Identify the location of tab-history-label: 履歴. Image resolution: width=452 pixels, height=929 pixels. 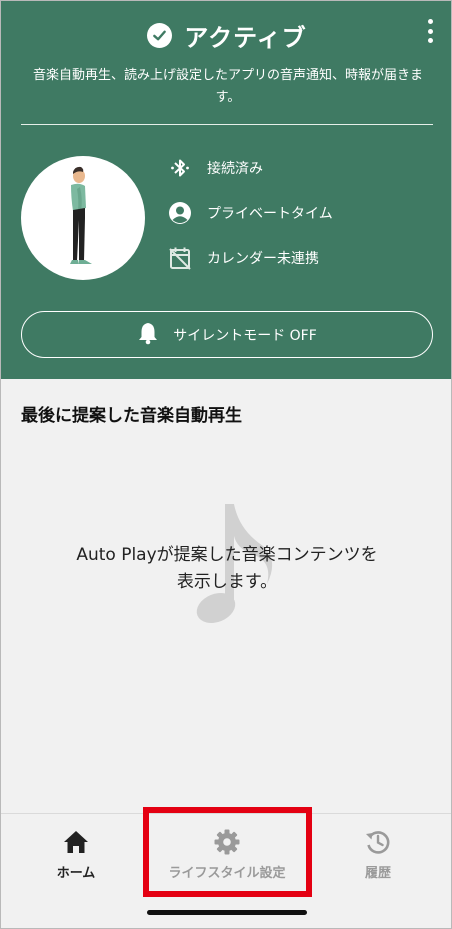
(377, 873).